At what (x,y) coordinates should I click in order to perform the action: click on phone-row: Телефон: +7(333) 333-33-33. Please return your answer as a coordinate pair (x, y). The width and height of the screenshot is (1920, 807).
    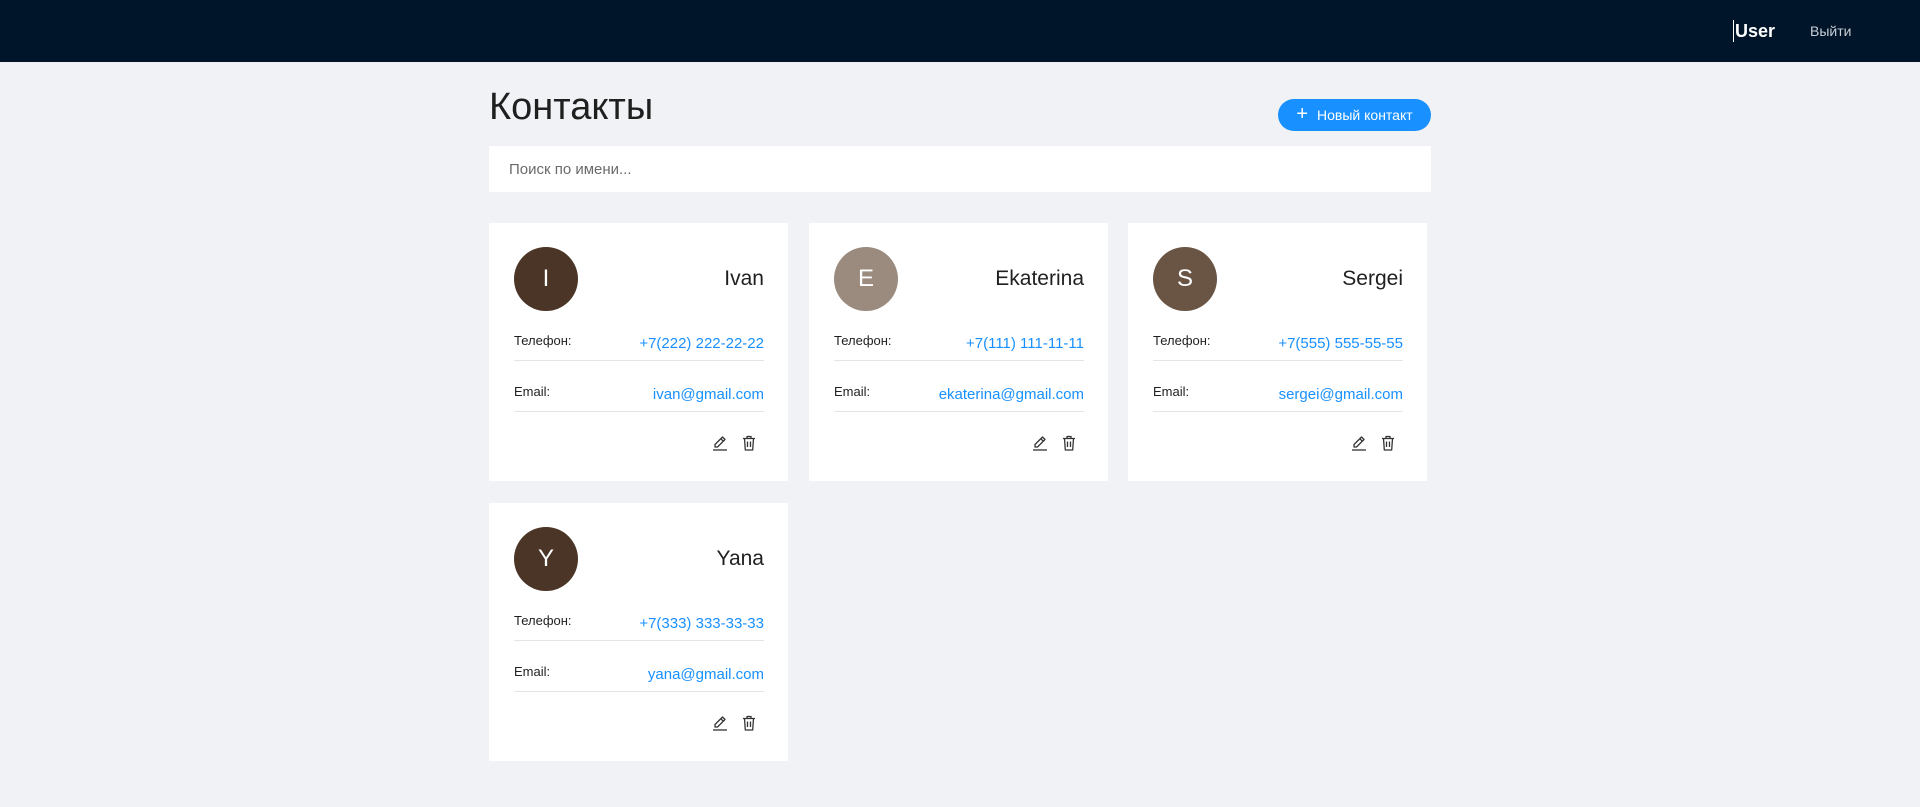
    Looking at the image, I should click on (639, 625).